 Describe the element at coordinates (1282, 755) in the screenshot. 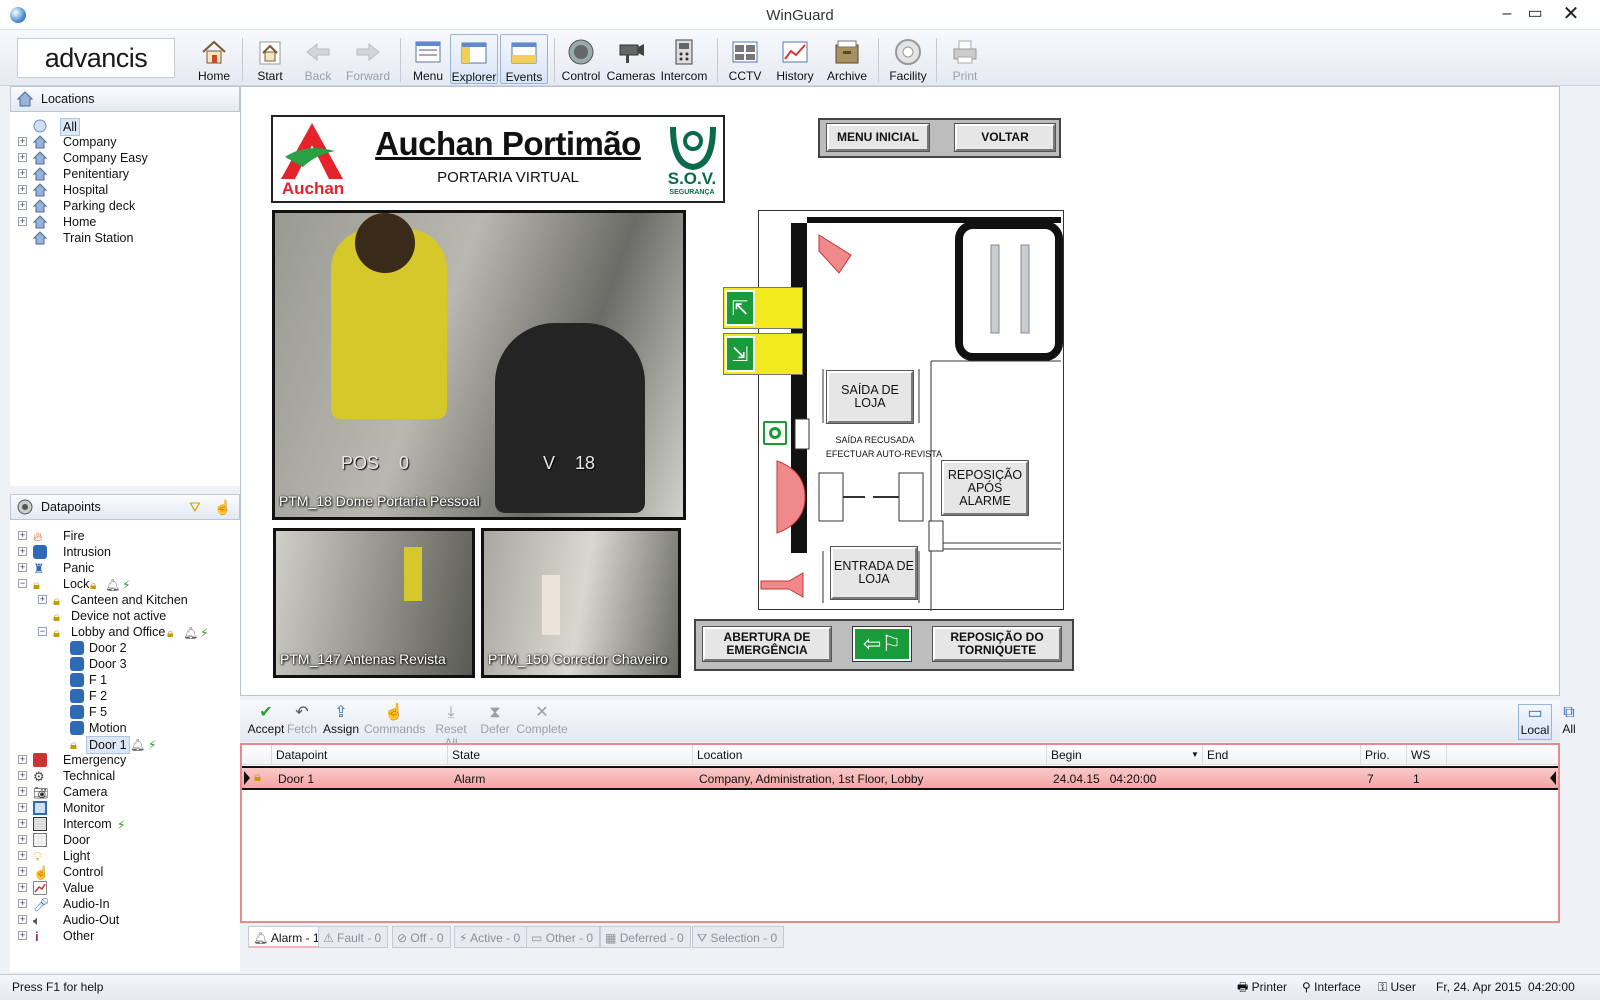

I see `column-end: End` at that location.